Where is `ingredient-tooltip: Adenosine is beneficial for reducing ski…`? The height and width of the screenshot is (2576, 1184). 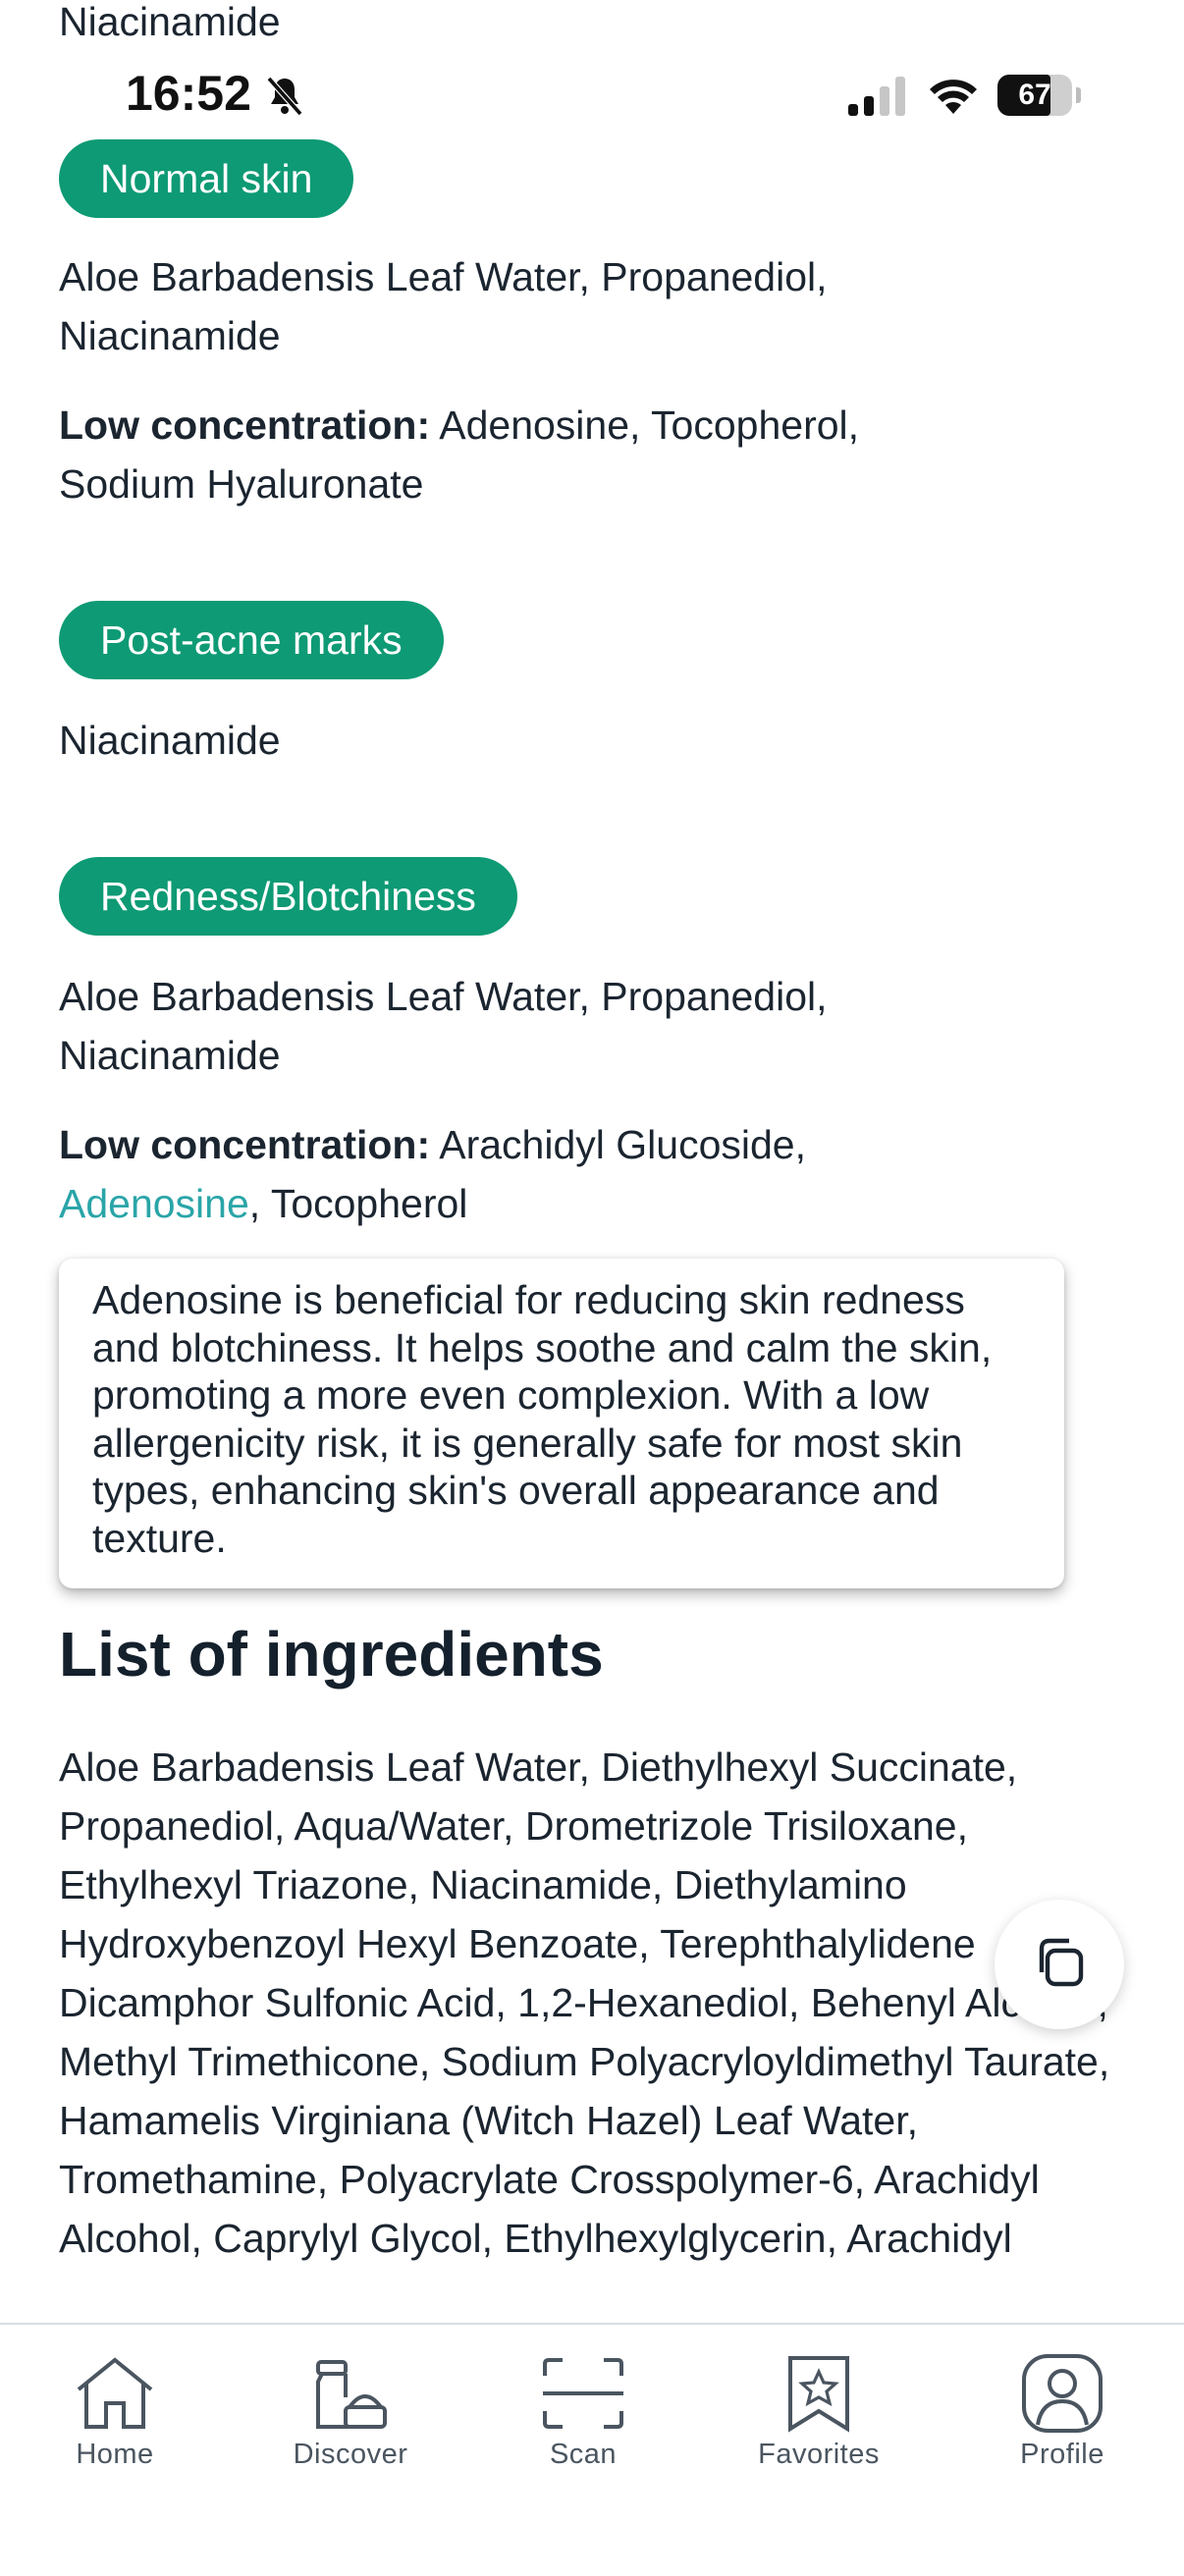
ingredient-tooltip: Adenosine is beneficial for reducing ski… is located at coordinates (561, 1423).